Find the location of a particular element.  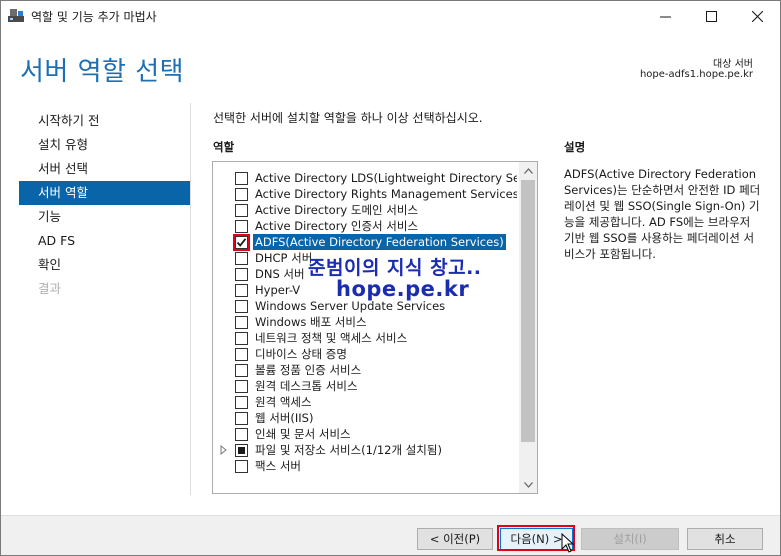

nav-item-confirmation: 확인 is located at coordinates (104, 265).